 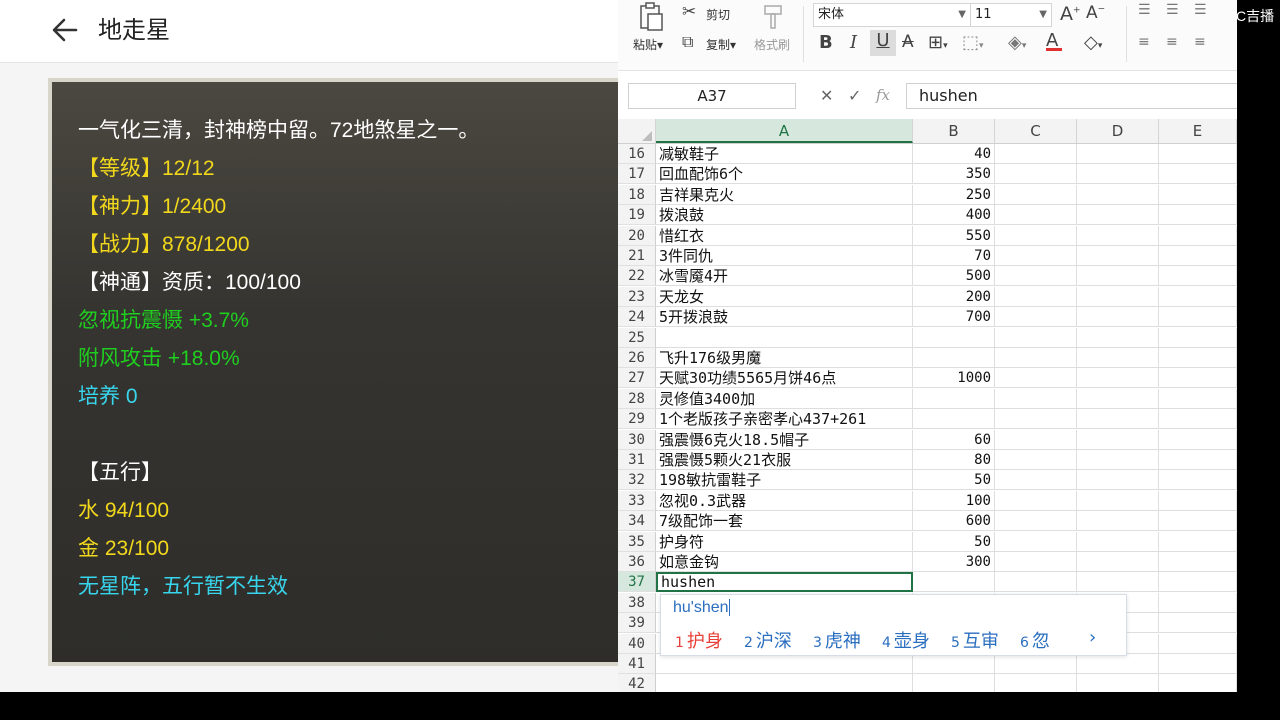 I want to click on align-top-icon: ☰, so click(x=1144, y=10).